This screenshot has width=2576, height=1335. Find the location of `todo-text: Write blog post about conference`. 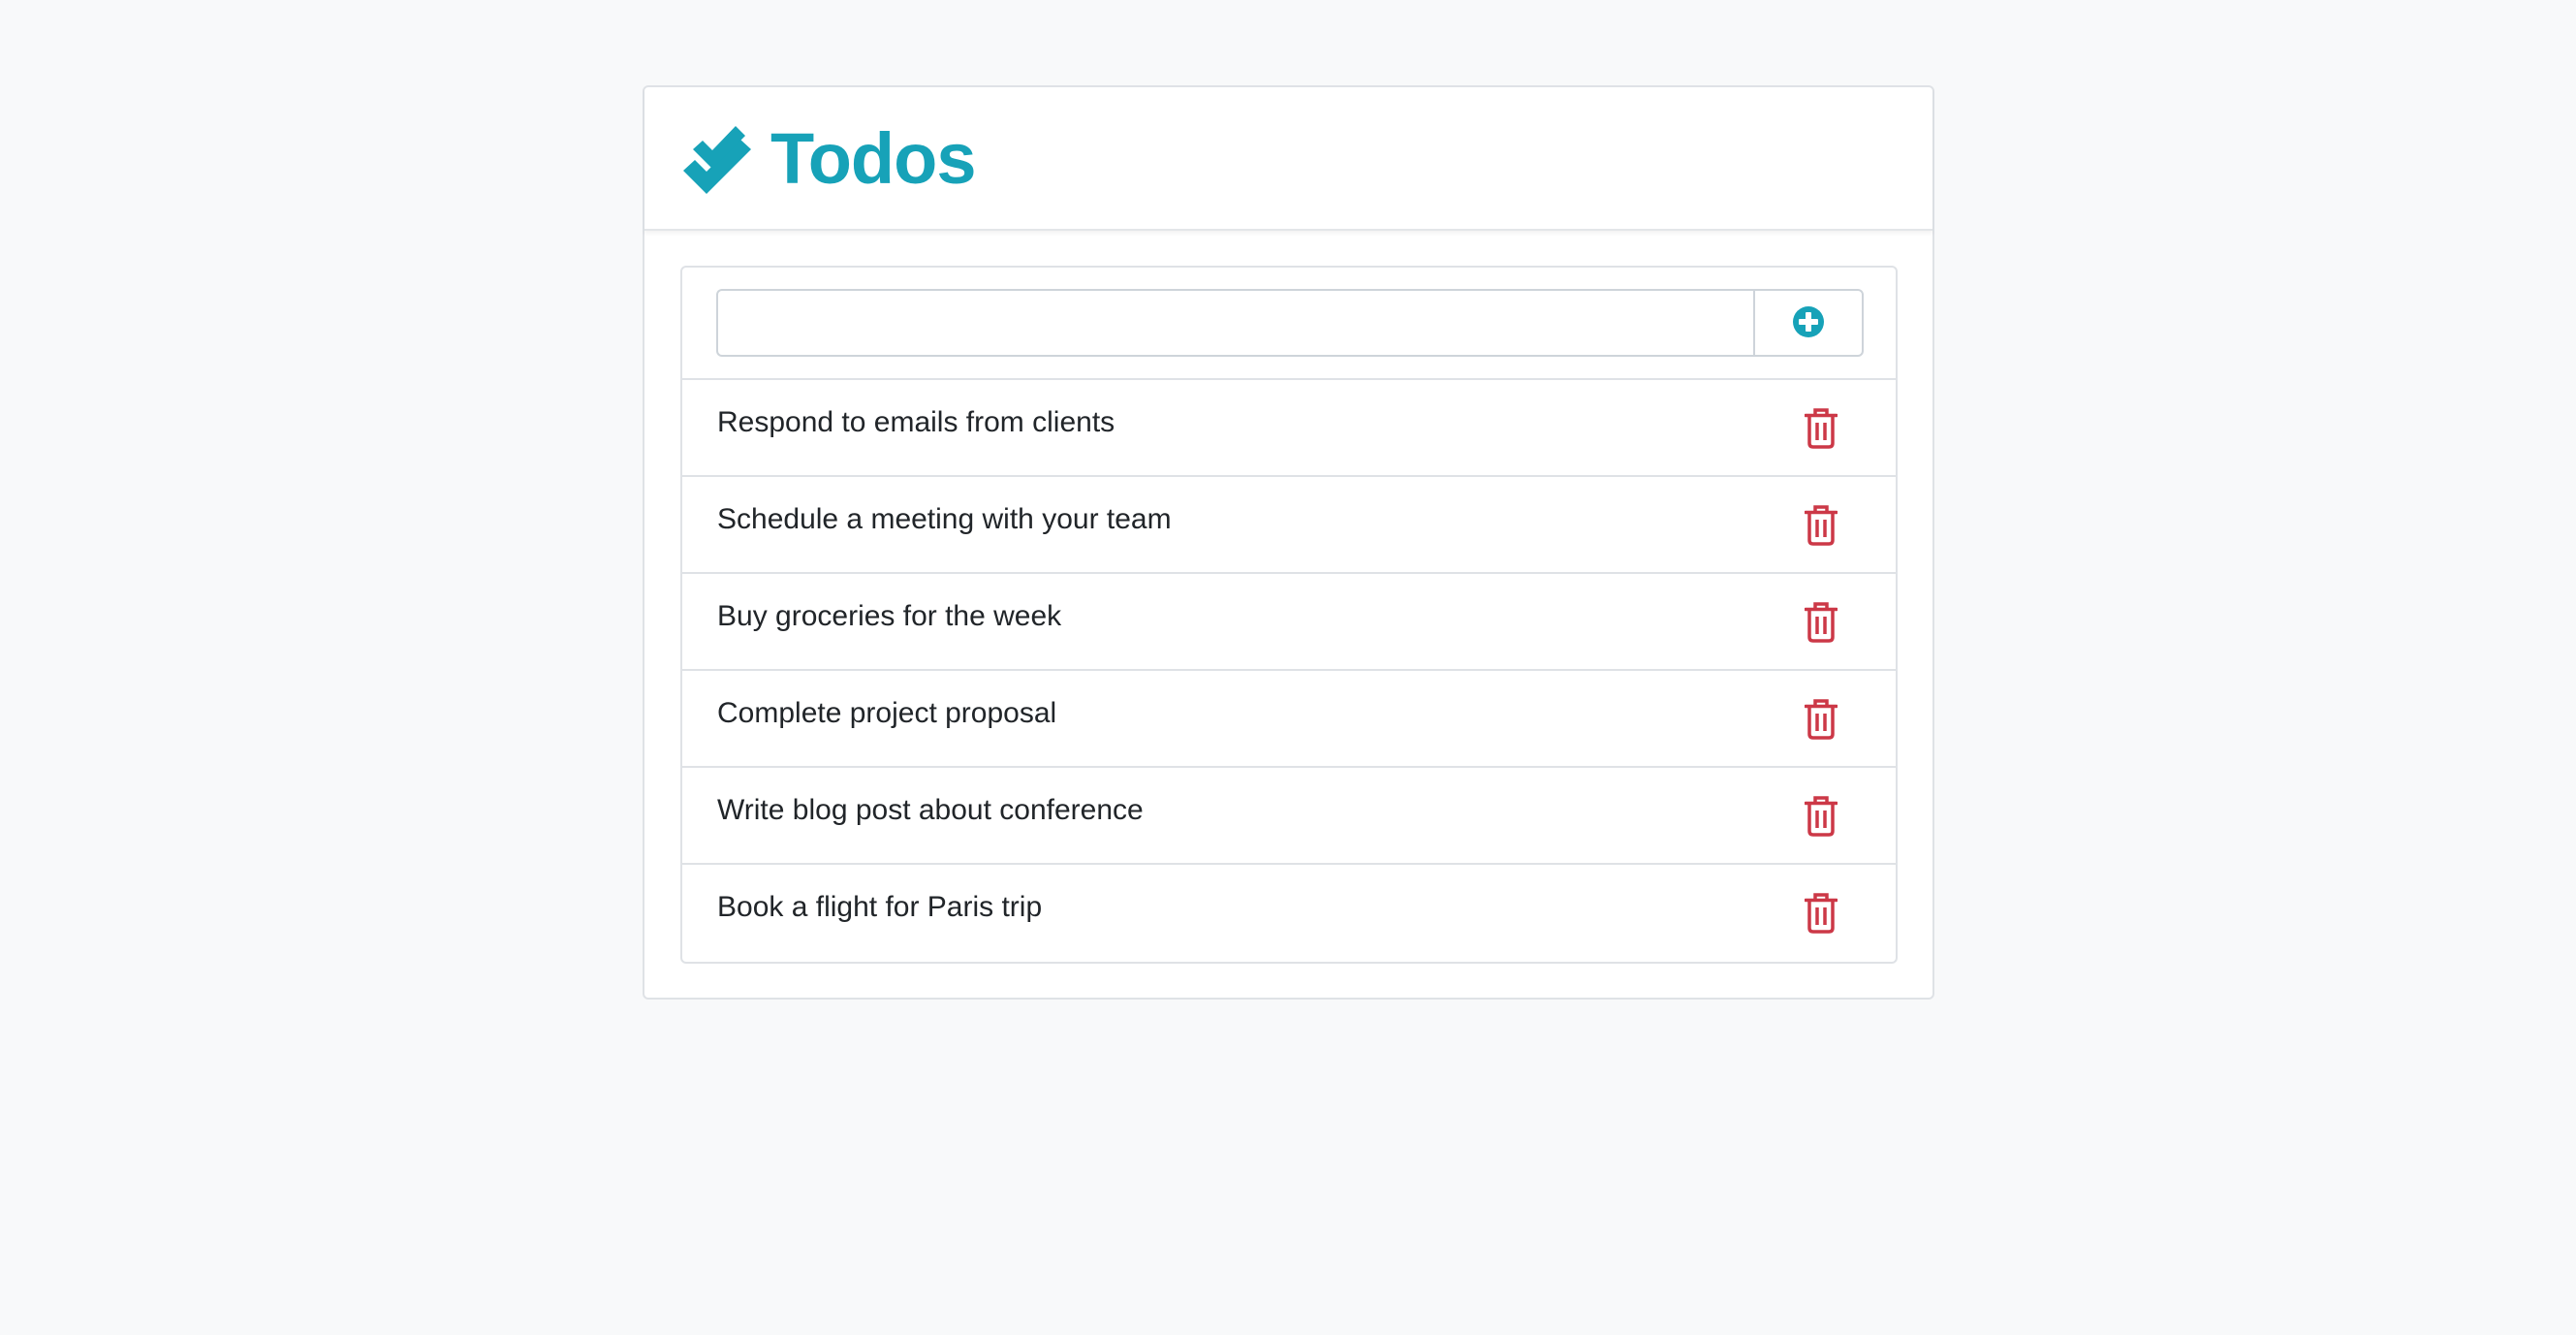

todo-text: Write blog post about conference is located at coordinates (930, 810).